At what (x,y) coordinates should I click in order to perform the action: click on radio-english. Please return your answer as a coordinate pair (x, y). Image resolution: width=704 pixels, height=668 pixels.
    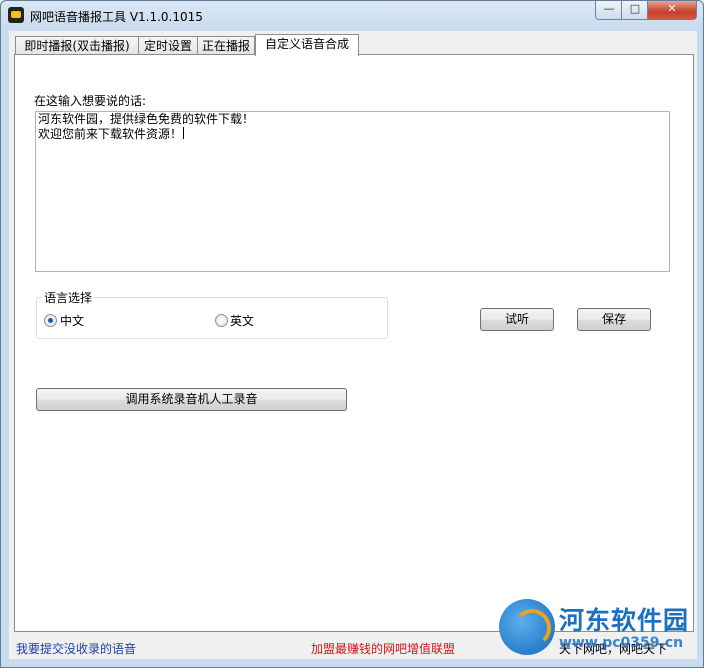
    Looking at the image, I should click on (221, 320).